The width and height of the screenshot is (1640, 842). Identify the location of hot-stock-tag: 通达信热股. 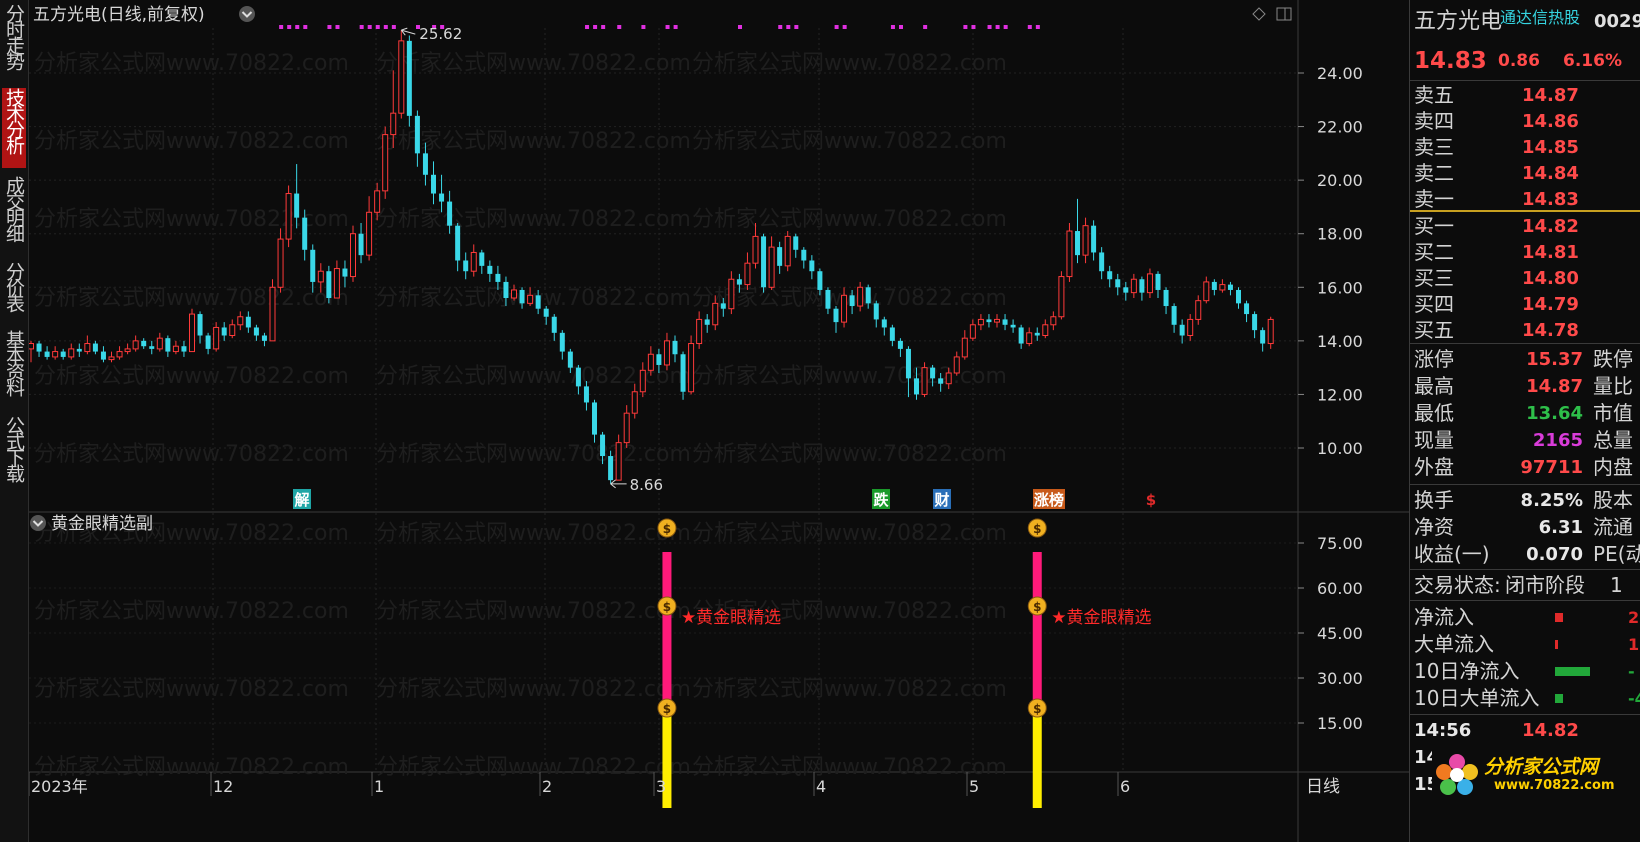
(1540, 18).